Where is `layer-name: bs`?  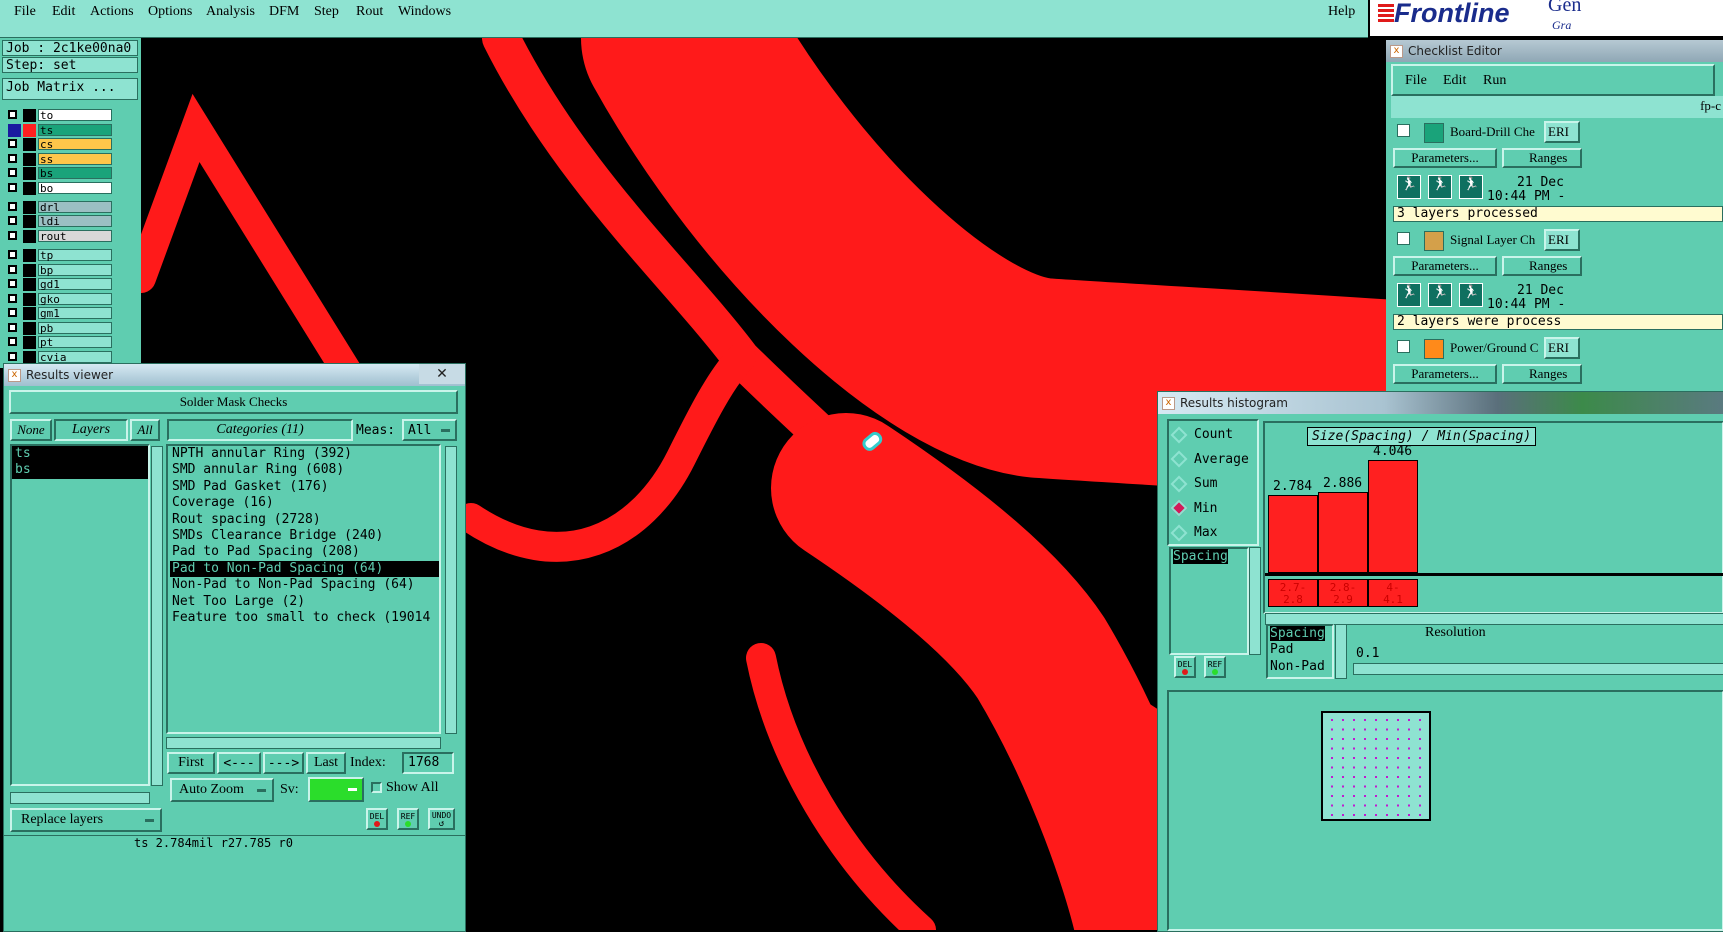 layer-name: bs is located at coordinates (75, 173).